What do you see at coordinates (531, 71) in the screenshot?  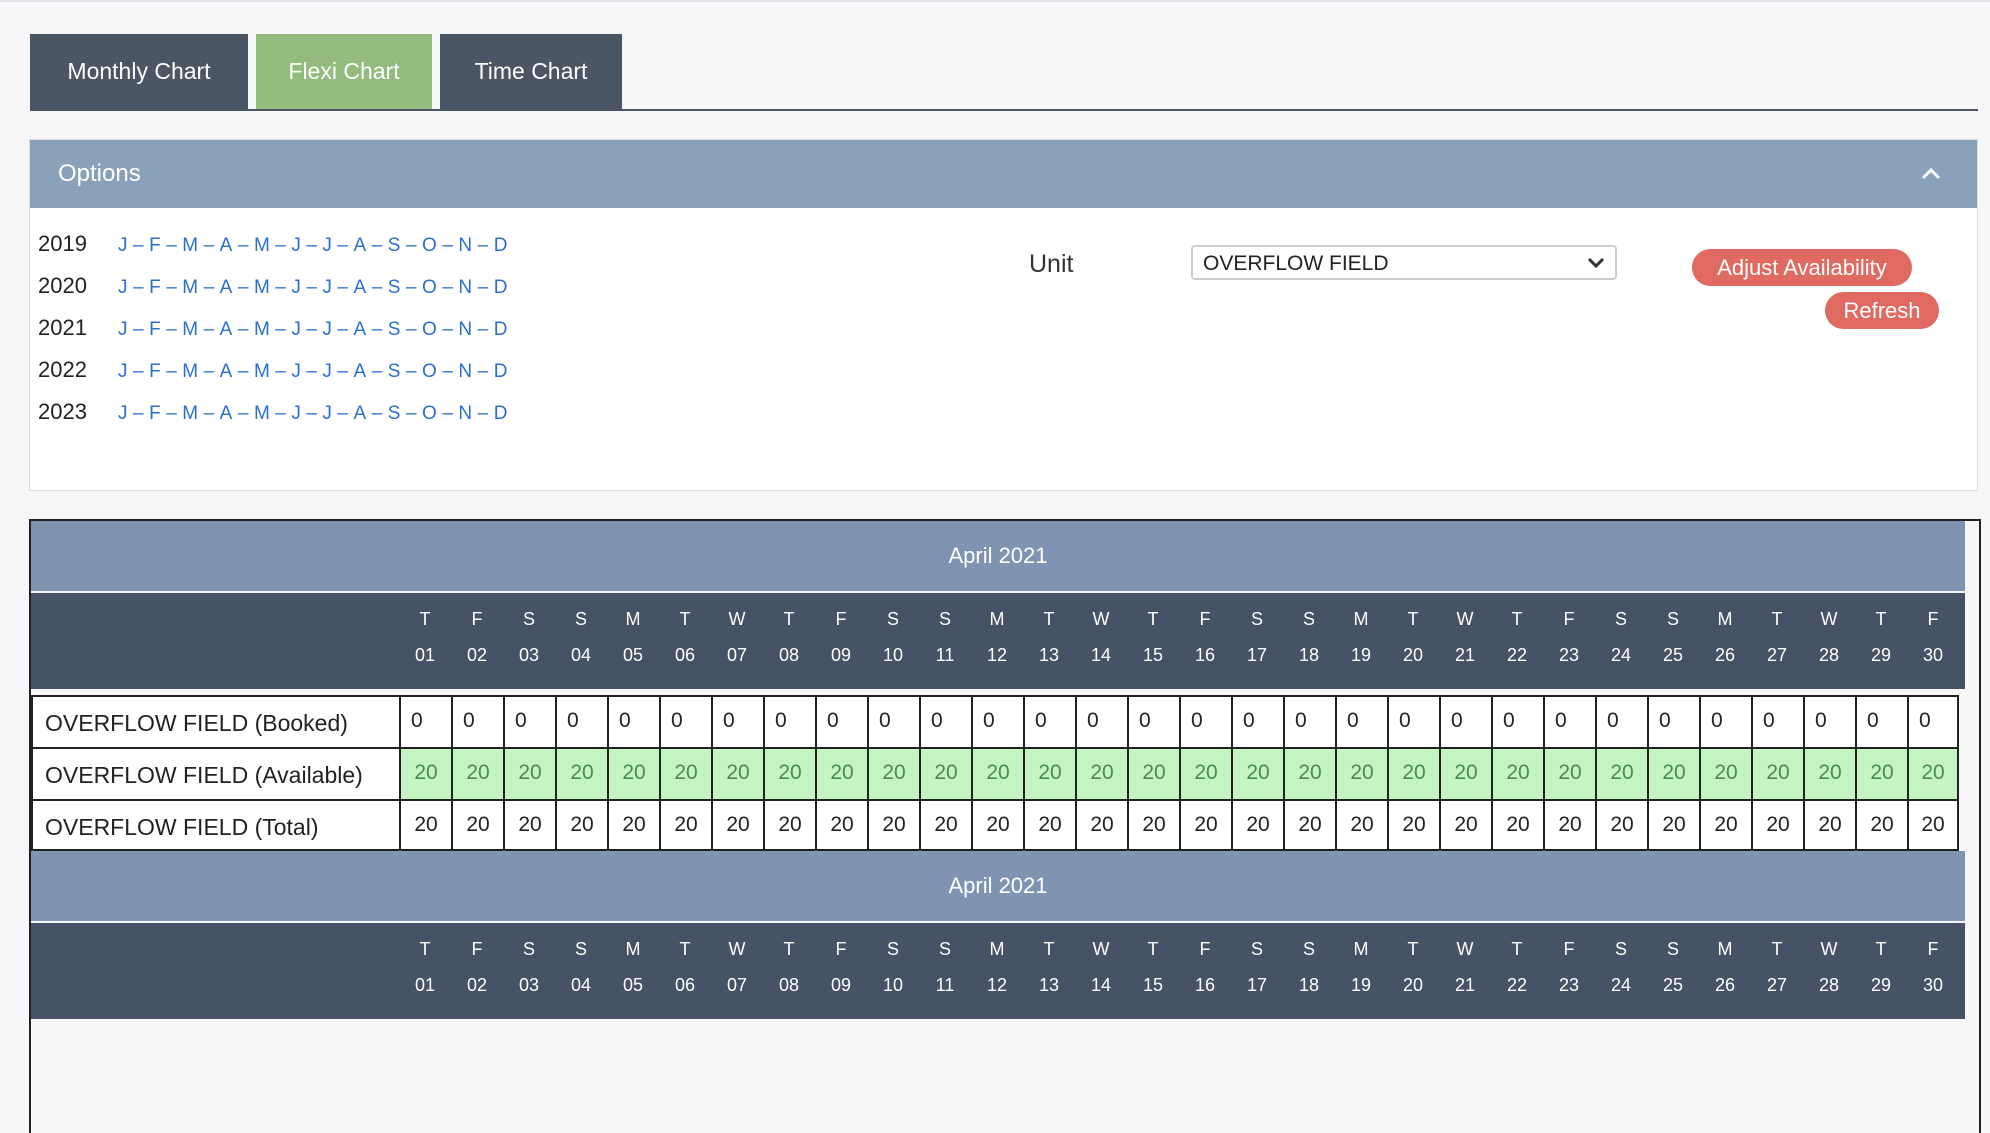 I see `tab-time-chart: Time Chart` at bounding box center [531, 71].